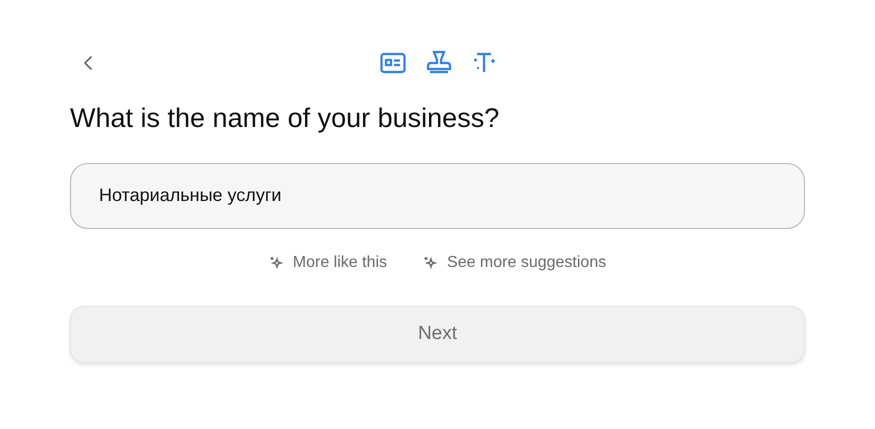 The width and height of the screenshot is (875, 429). I want to click on business-name-field: Нотариальные услуги, so click(437, 195).